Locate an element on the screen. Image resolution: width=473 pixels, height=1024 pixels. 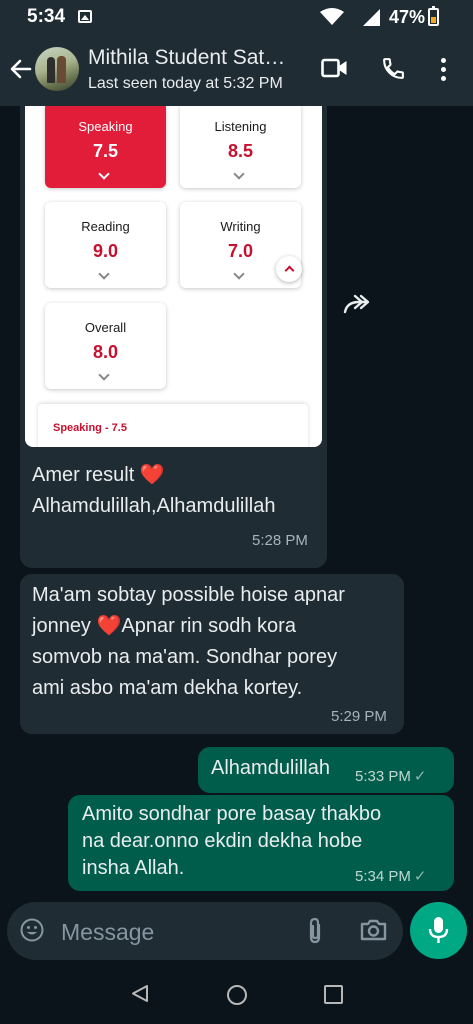
forward-icon is located at coordinates (357, 305).